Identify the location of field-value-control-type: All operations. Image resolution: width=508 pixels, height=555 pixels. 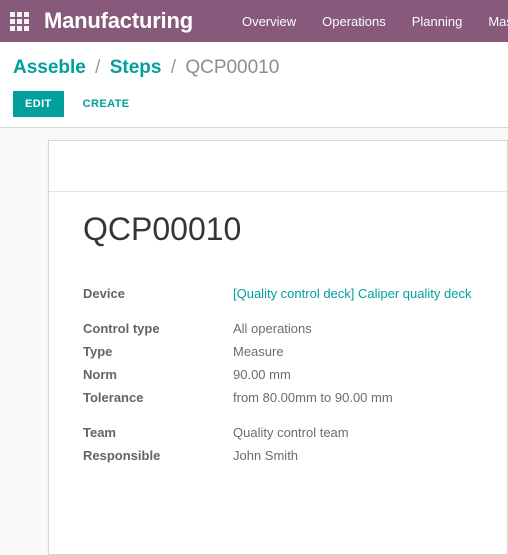
(272, 329).